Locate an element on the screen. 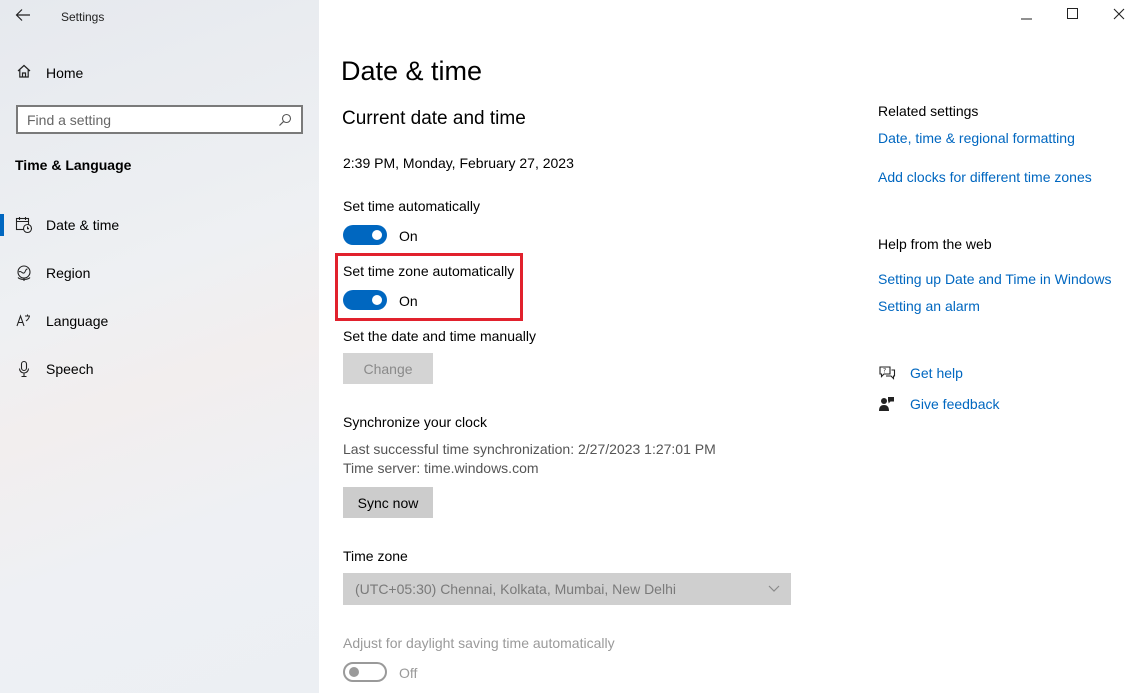  chevron-down-icon is located at coordinates (774, 589).